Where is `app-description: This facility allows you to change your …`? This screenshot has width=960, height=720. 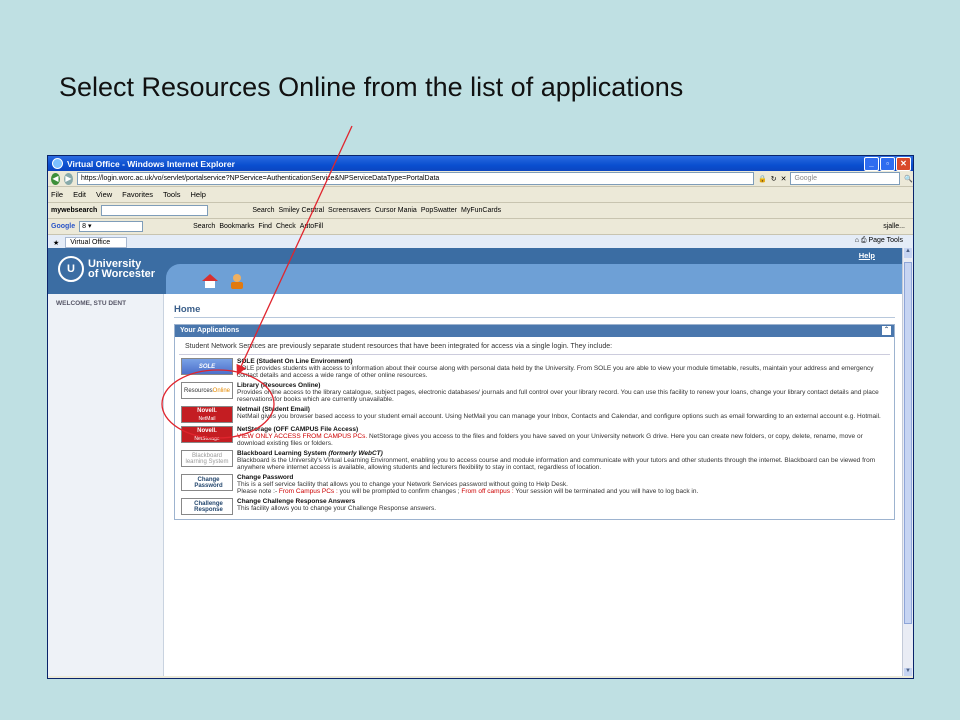
app-description: This facility allows you to change your … is located at coordinates (337, 508).